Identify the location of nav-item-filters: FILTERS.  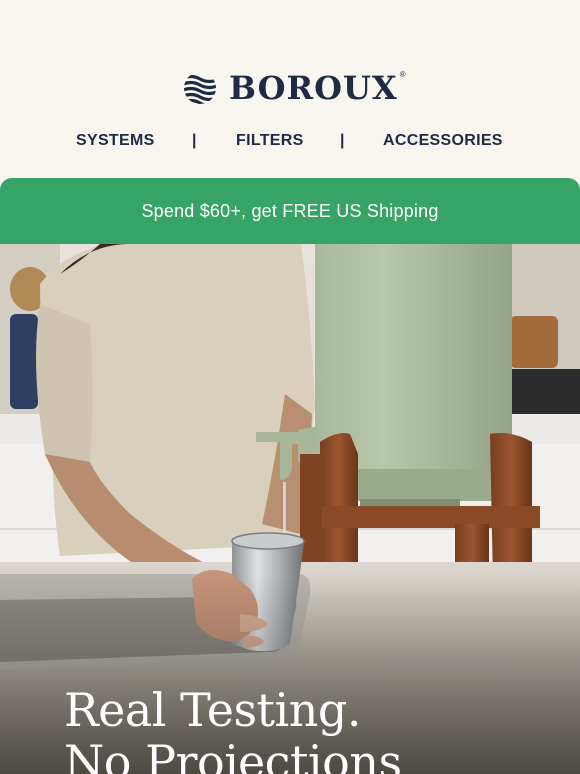
(270, 141).